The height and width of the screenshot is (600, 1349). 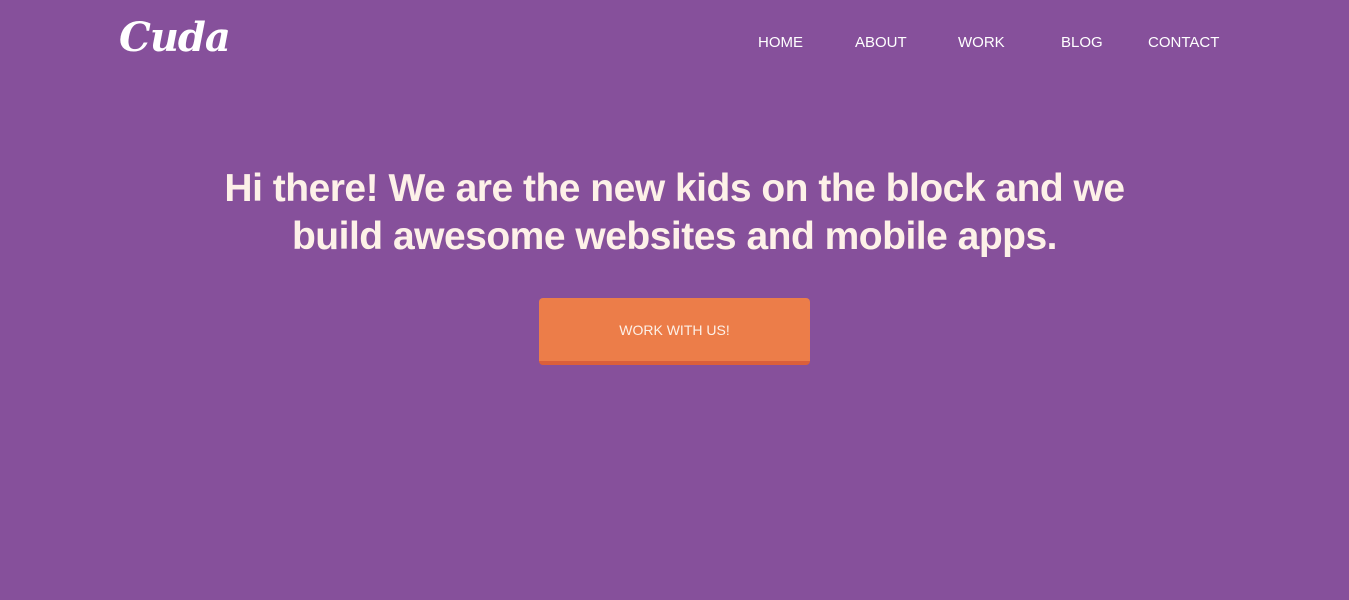 I want to click on nav-item-contact: CONTACT, so click(x=1183, y=43).